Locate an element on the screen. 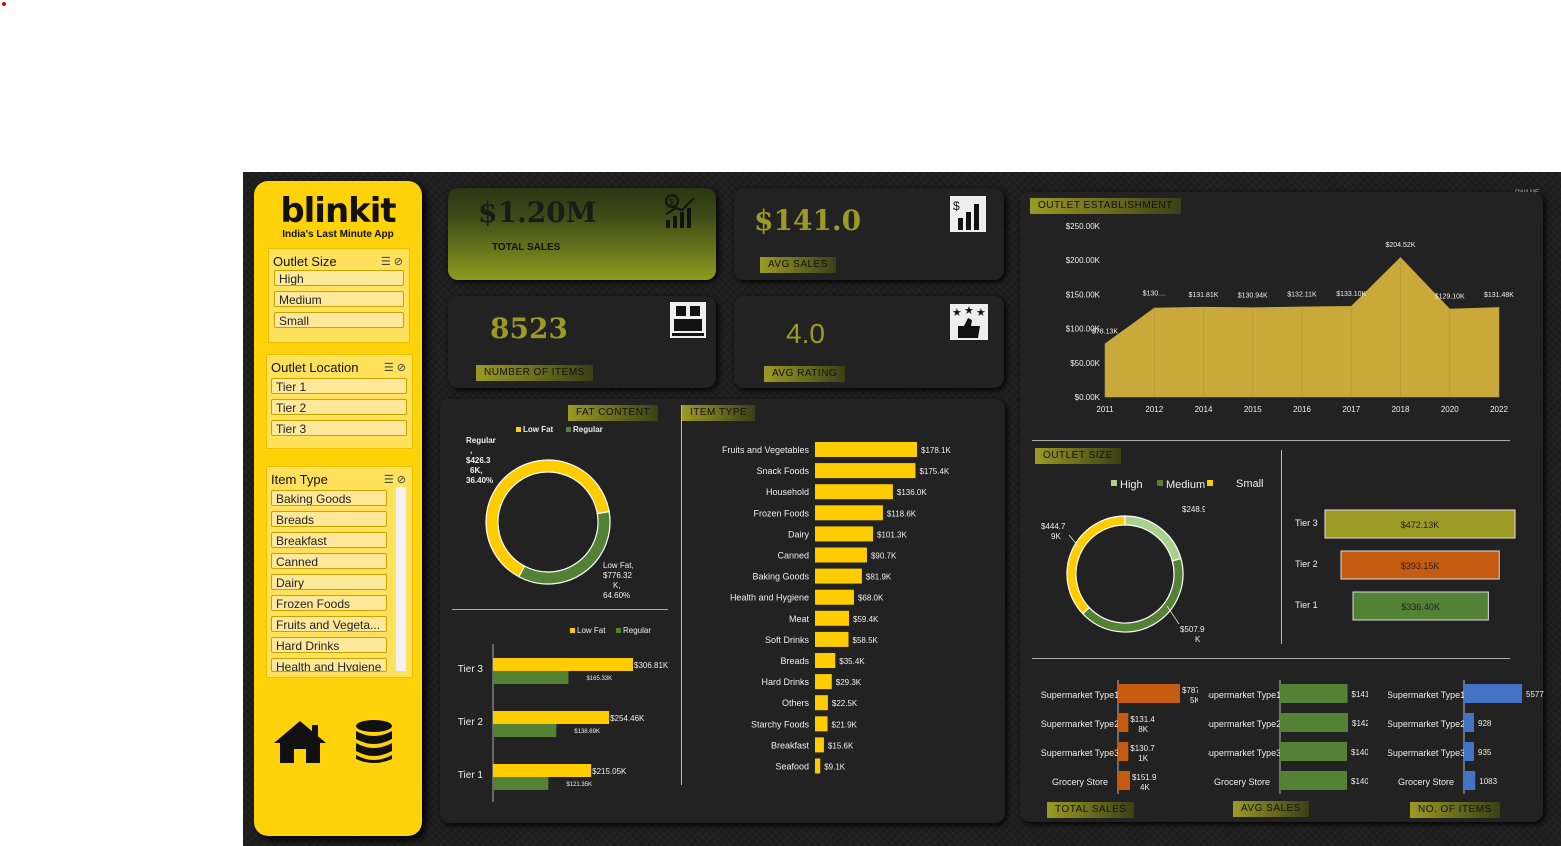  data-label: $22.5K is located at coordinates (845, 703).